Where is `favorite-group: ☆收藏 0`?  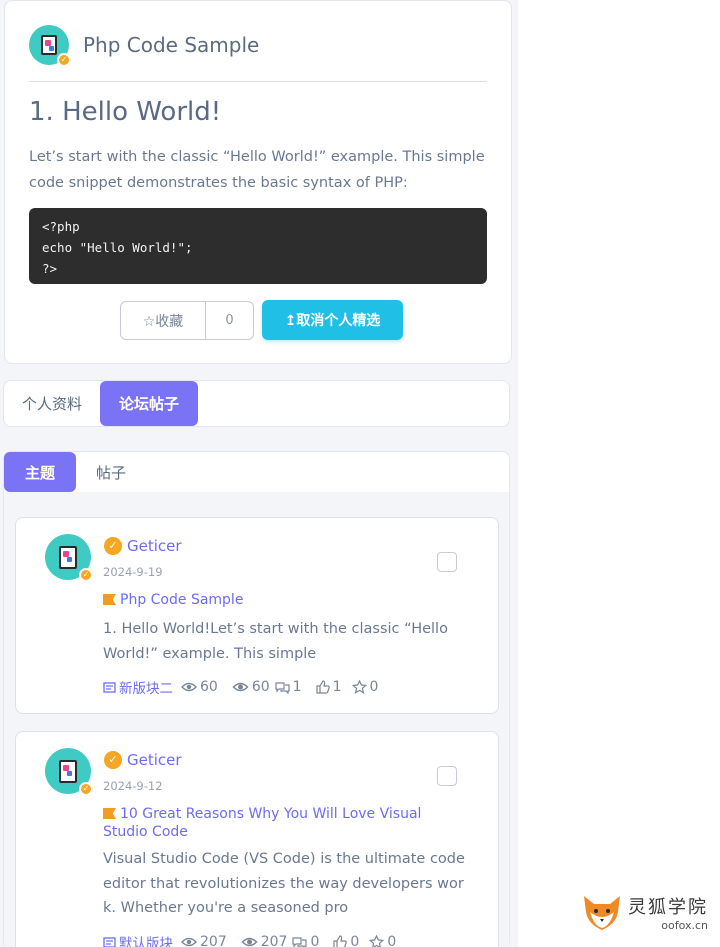
favorite-group: ☆收藏 0 is located at coordinates (187, 320).